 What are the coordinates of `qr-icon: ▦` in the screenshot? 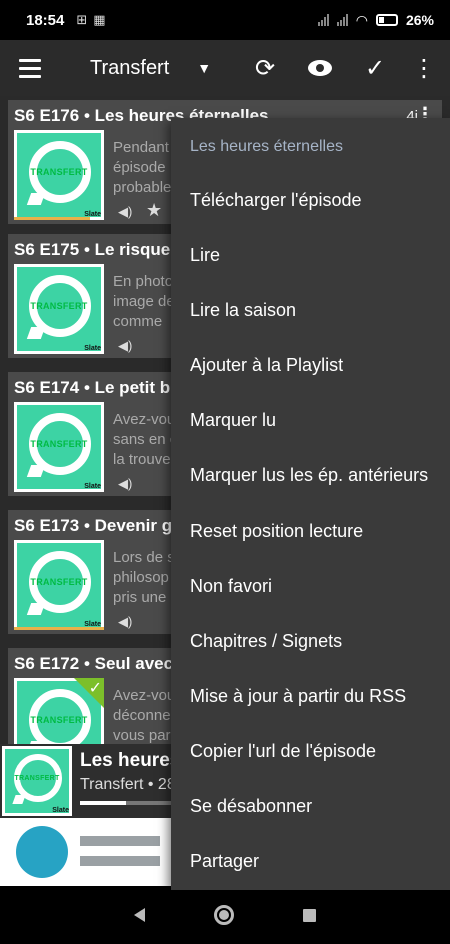 It's located at (99, 19).